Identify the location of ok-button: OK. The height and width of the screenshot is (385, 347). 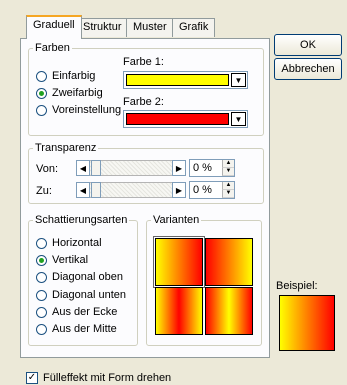
(308, 45).